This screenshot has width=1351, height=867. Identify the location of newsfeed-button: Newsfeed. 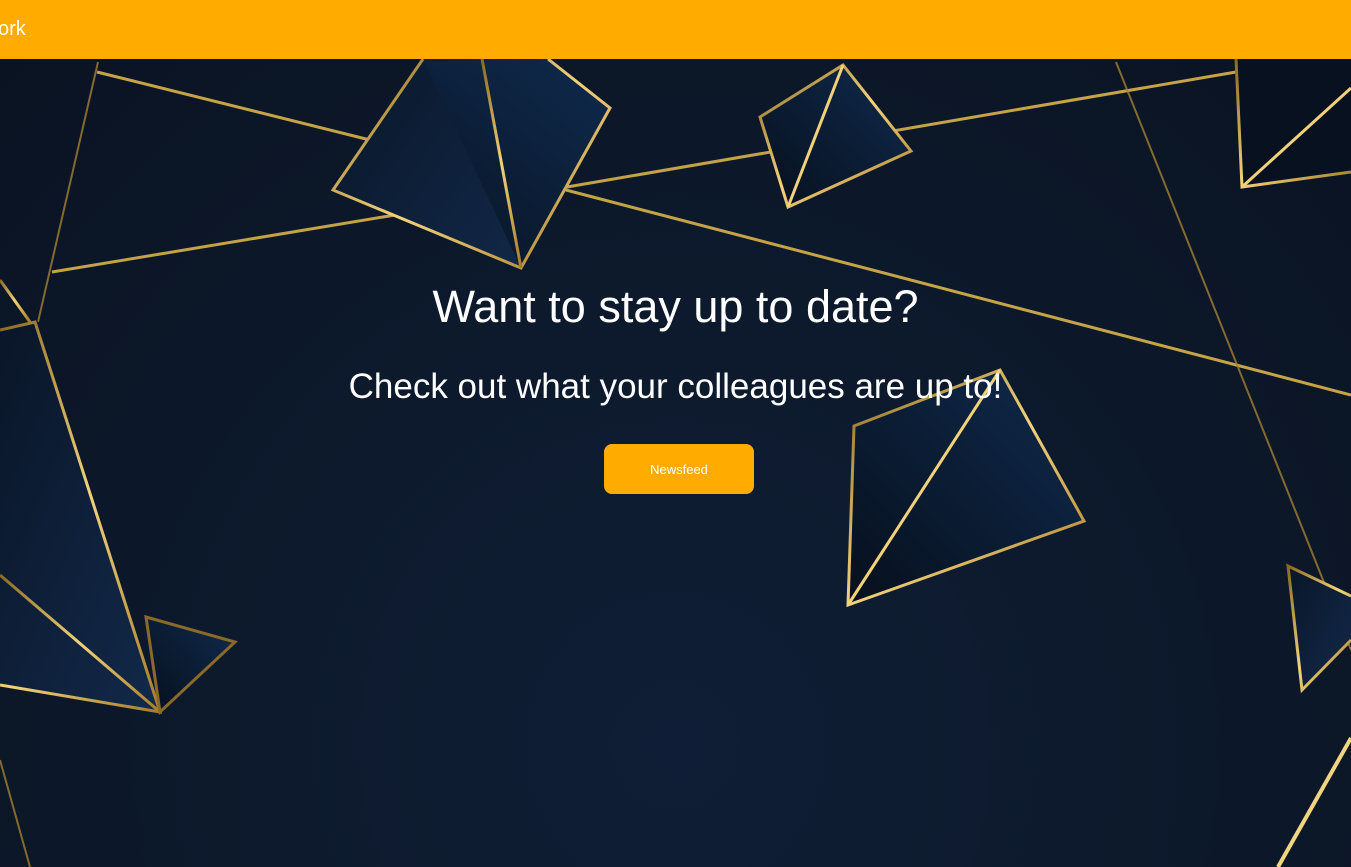
(679, 469).